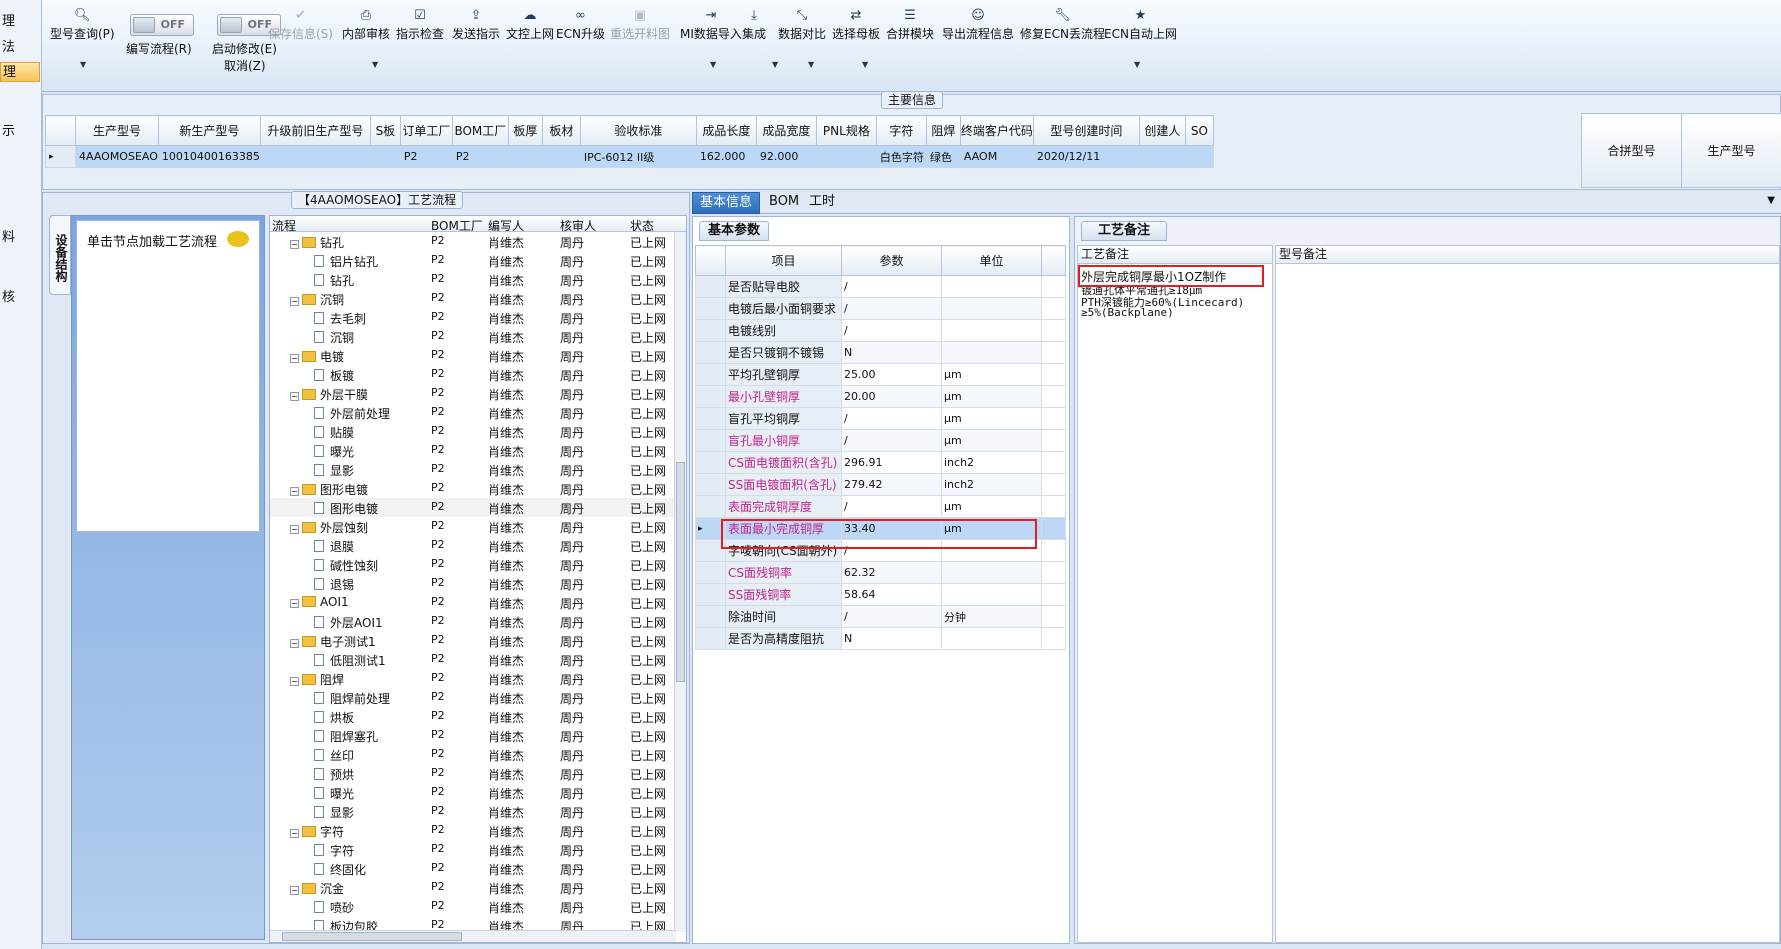 The width and height of the screenshot is (1781, 949). I want to click on tree-row: − 阻焊 P2 肖维杰 周丹 已上网, so click(478, 678).